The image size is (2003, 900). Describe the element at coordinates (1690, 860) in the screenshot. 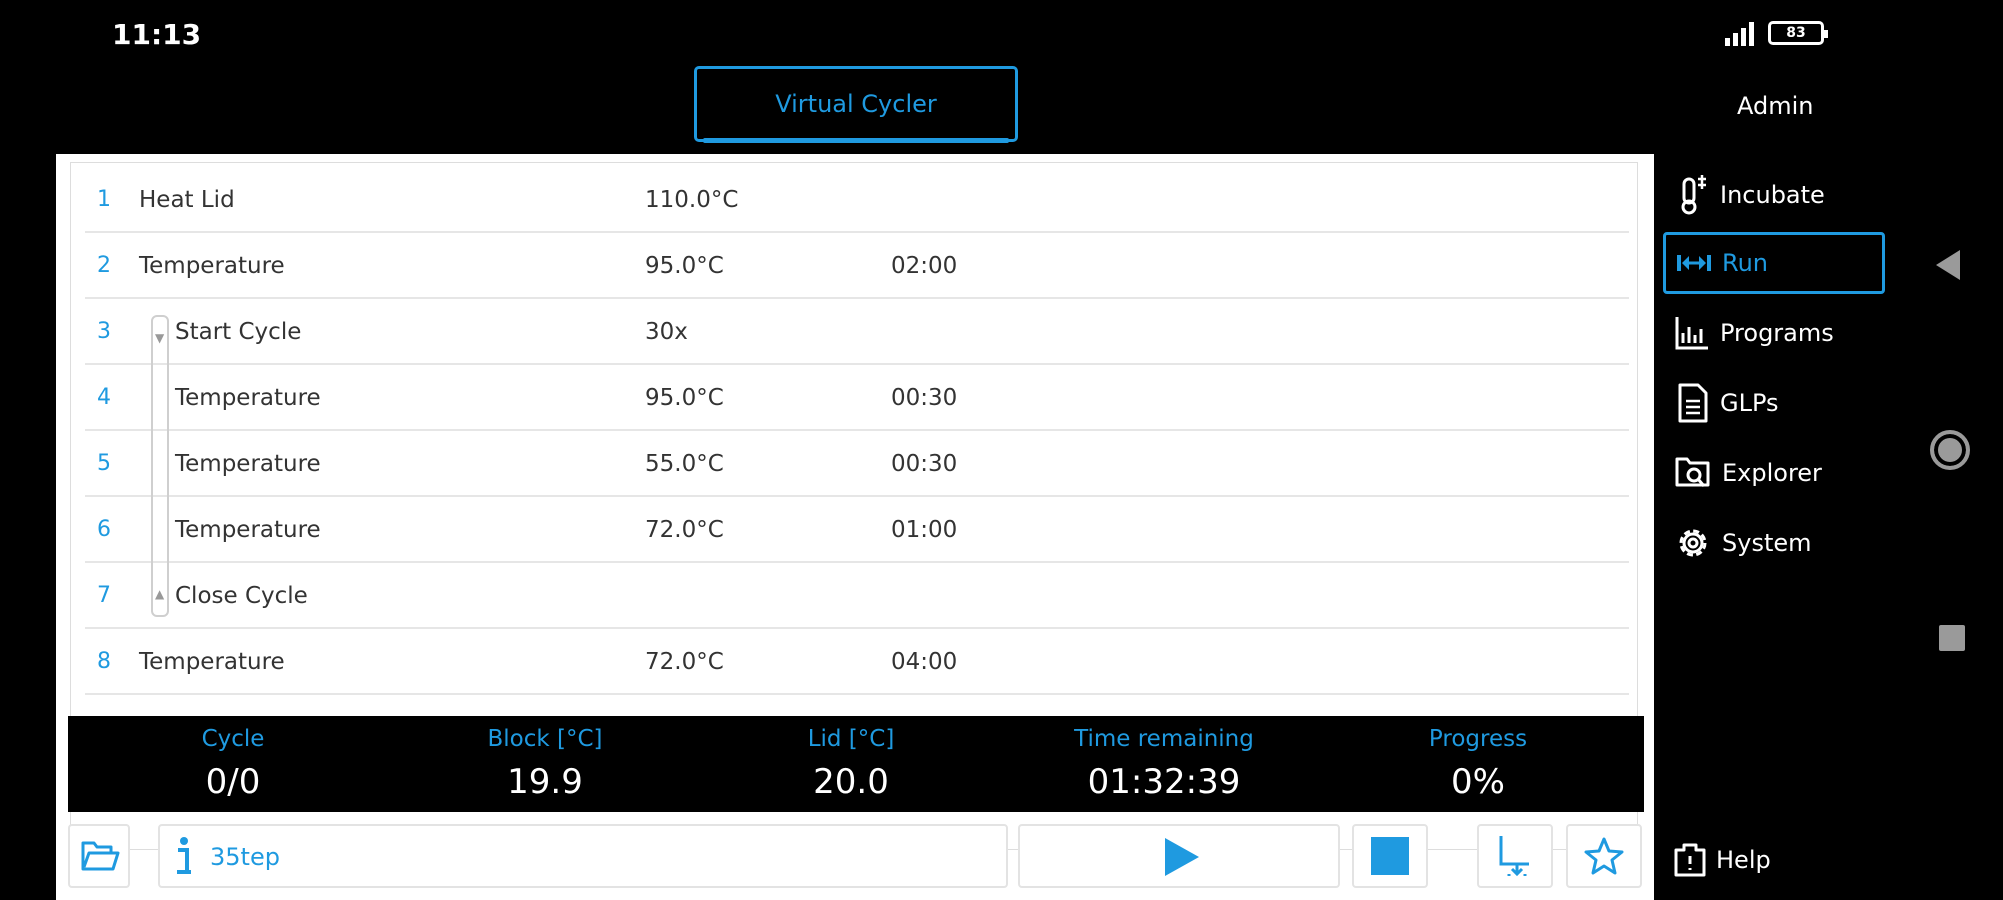

I see `help-icon` at that location.